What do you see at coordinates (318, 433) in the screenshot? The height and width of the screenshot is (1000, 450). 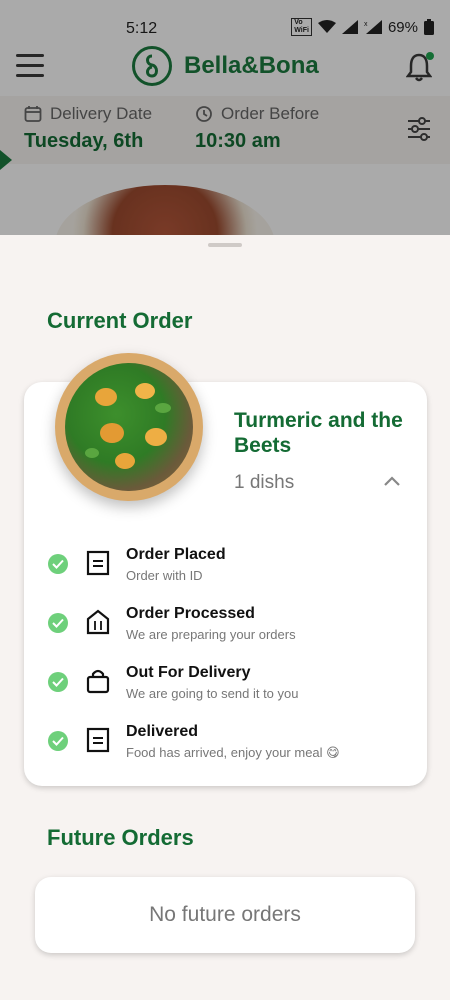 I see `dish-name: Turmeric and the Beets` at bounding box center [318, 433].